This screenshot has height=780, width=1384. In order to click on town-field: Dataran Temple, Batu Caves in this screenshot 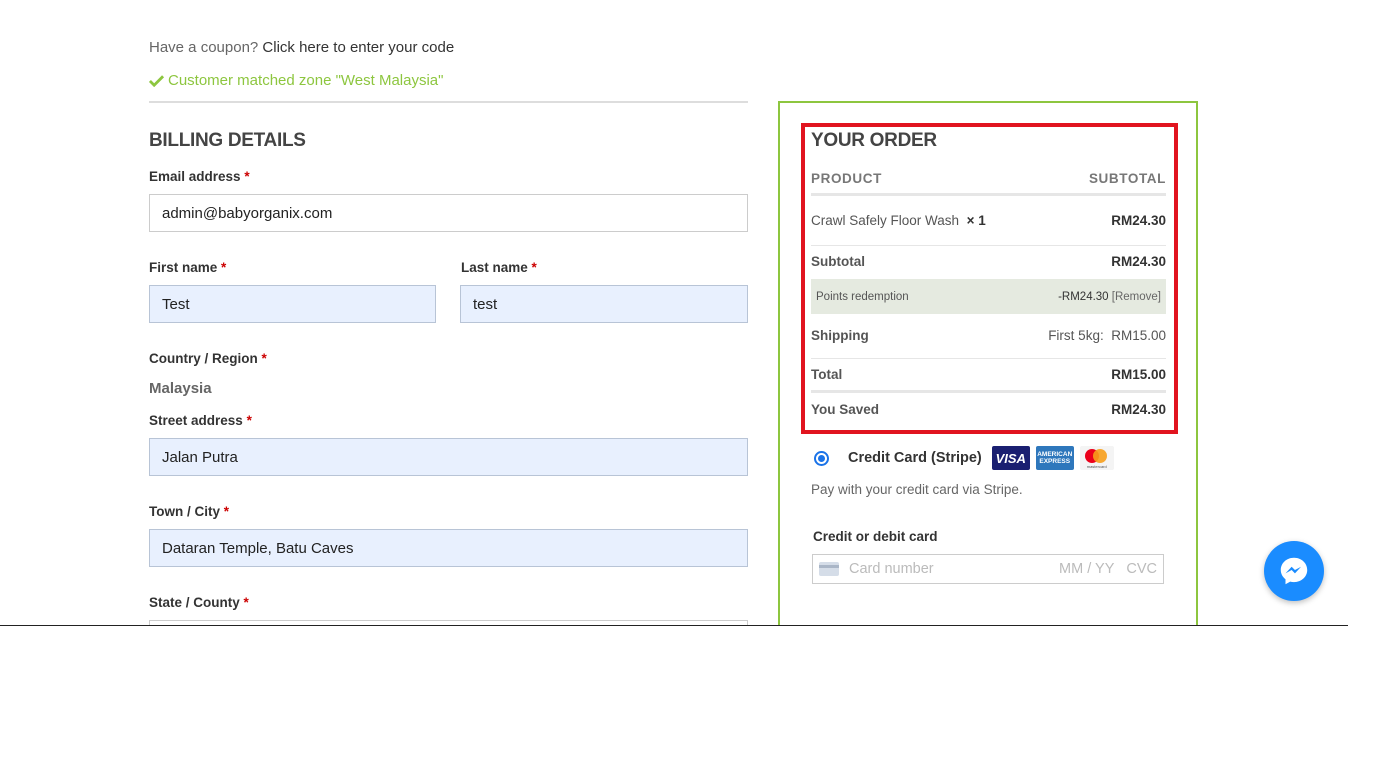, I will do `click(448, 548)`.